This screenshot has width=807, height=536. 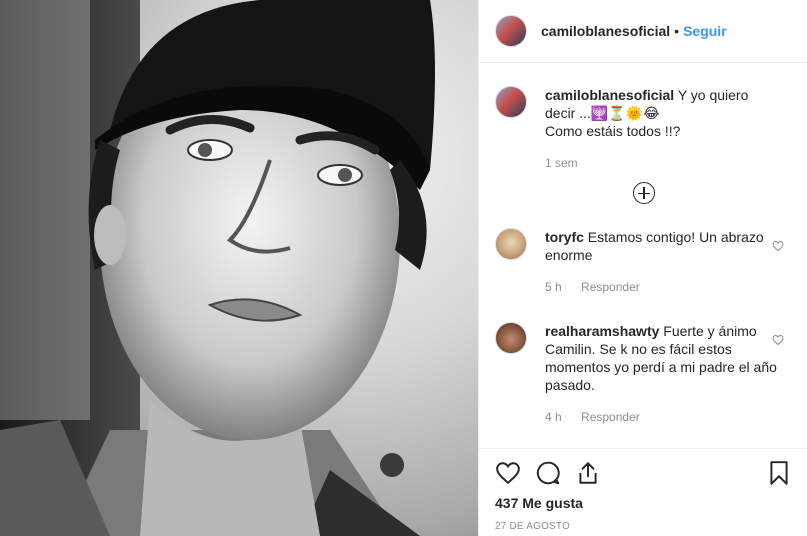 I want to click on comment-username: realharamshawty, so click(x=602, y=331).